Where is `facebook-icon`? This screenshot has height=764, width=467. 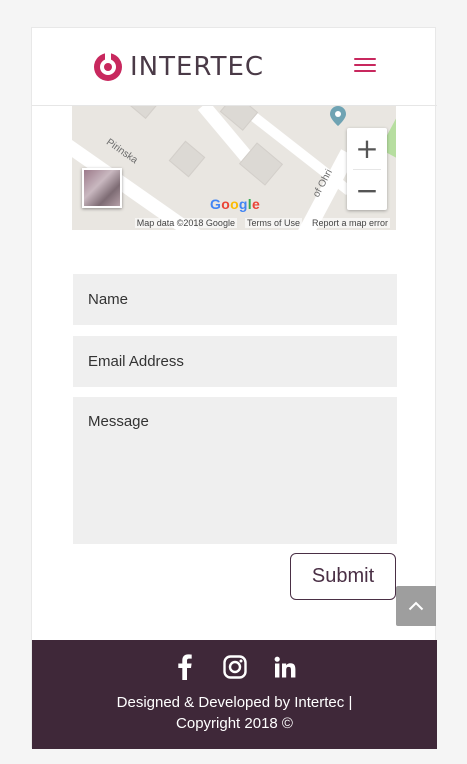
facebook-icon is located at coordinates (185, 667).